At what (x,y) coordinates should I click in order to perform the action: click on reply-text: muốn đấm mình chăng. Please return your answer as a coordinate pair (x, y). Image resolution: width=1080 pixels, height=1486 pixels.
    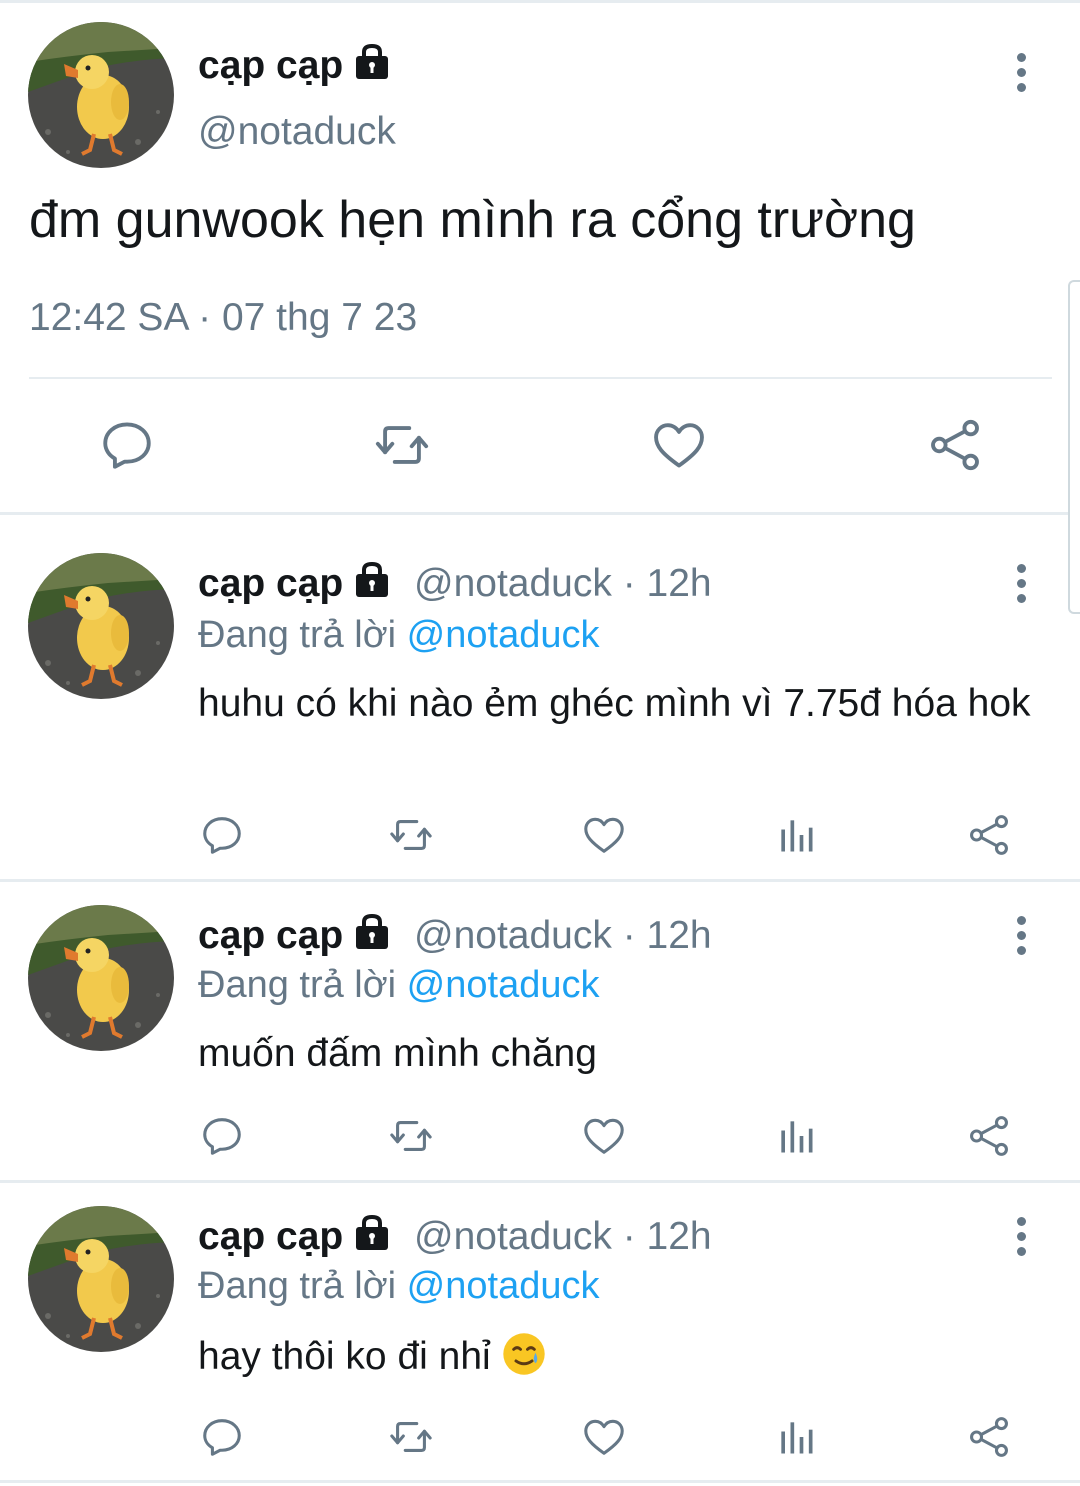
    Looking at the image, I should click on (397, 1053).